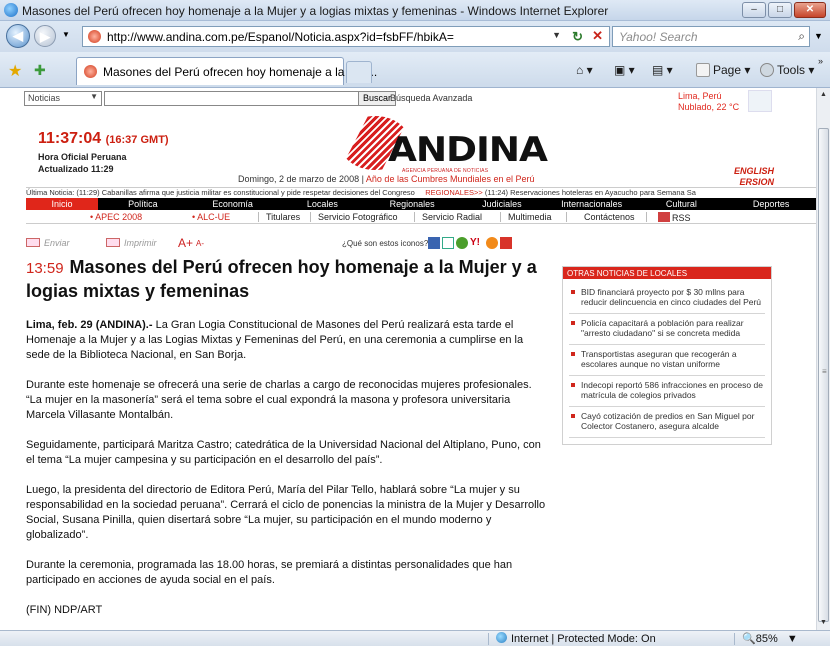  Describe the element at coordinates (810, 10) in the screenshot. I see `close-button: ✕` at that location.